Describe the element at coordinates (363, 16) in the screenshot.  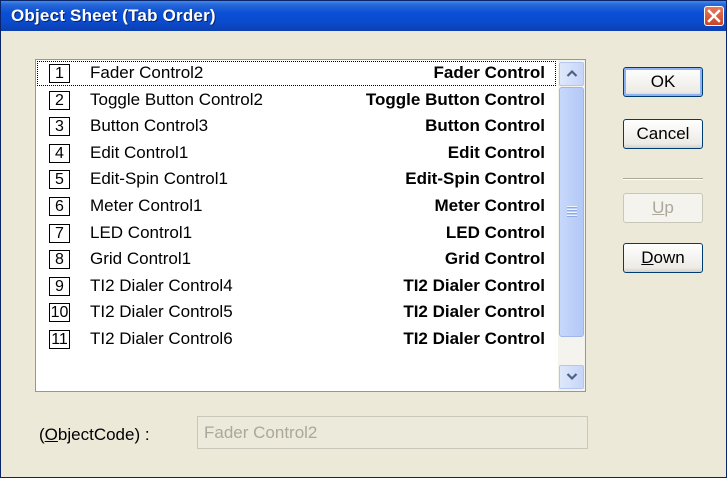
I see `title-bar: Object Sheet (Tab Order)` at that location.